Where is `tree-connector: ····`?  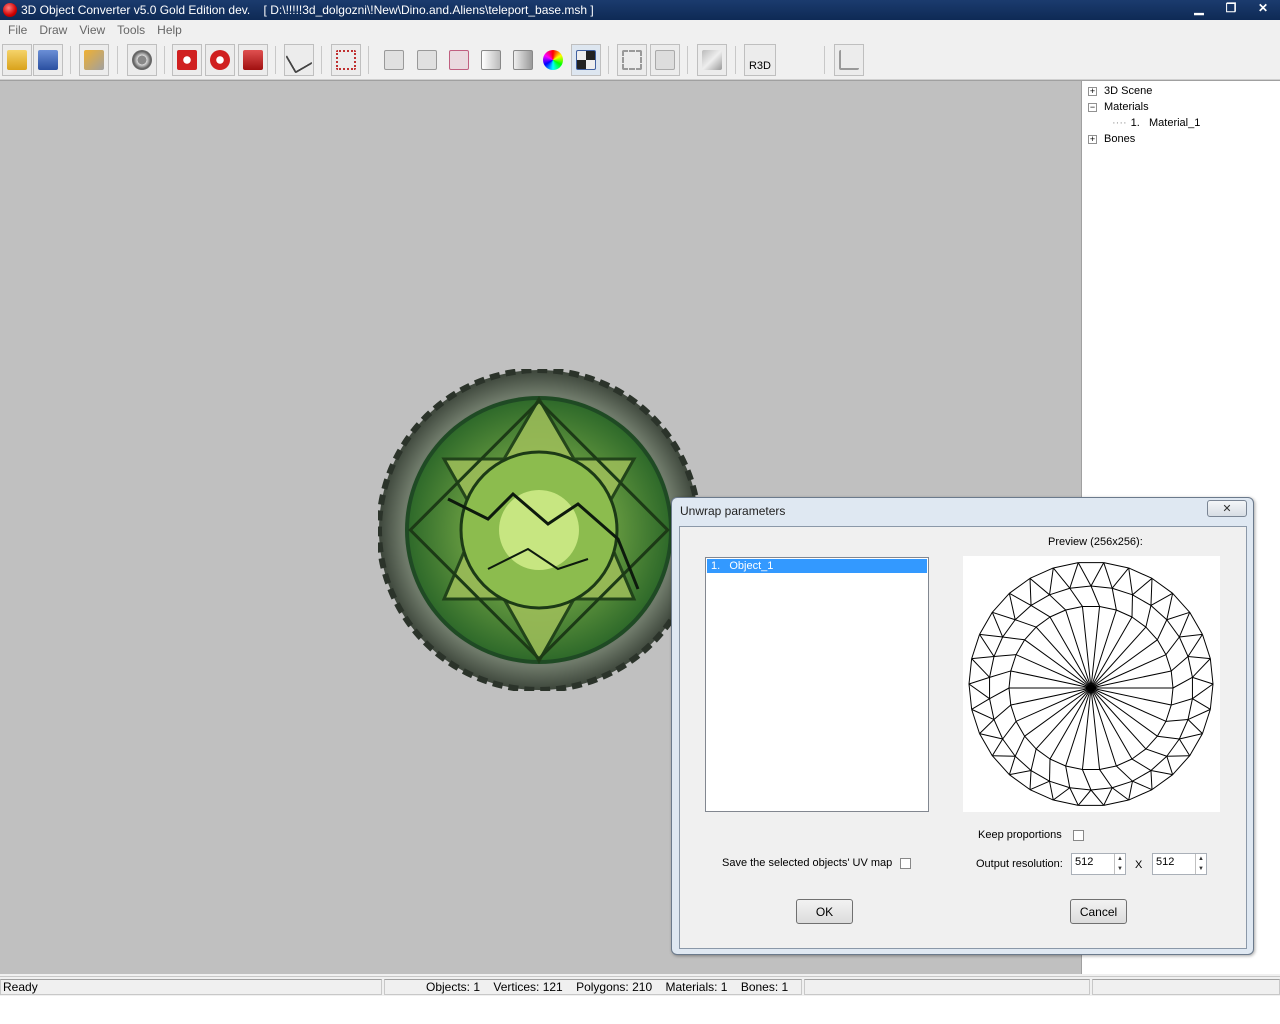
tree-connector: ···· is located at coordinates (1119, 123).